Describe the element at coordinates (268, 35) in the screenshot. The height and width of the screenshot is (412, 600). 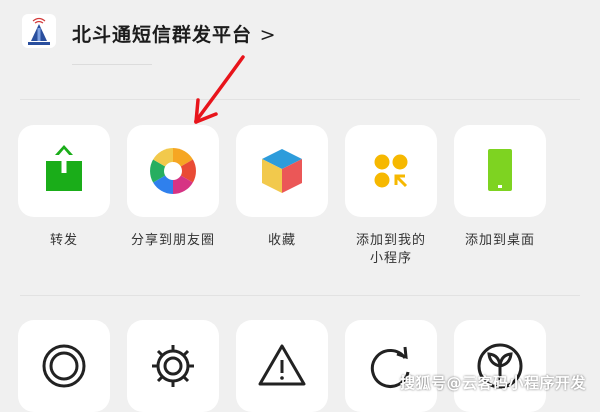
I see `chevron-right-icon: >` at that location.